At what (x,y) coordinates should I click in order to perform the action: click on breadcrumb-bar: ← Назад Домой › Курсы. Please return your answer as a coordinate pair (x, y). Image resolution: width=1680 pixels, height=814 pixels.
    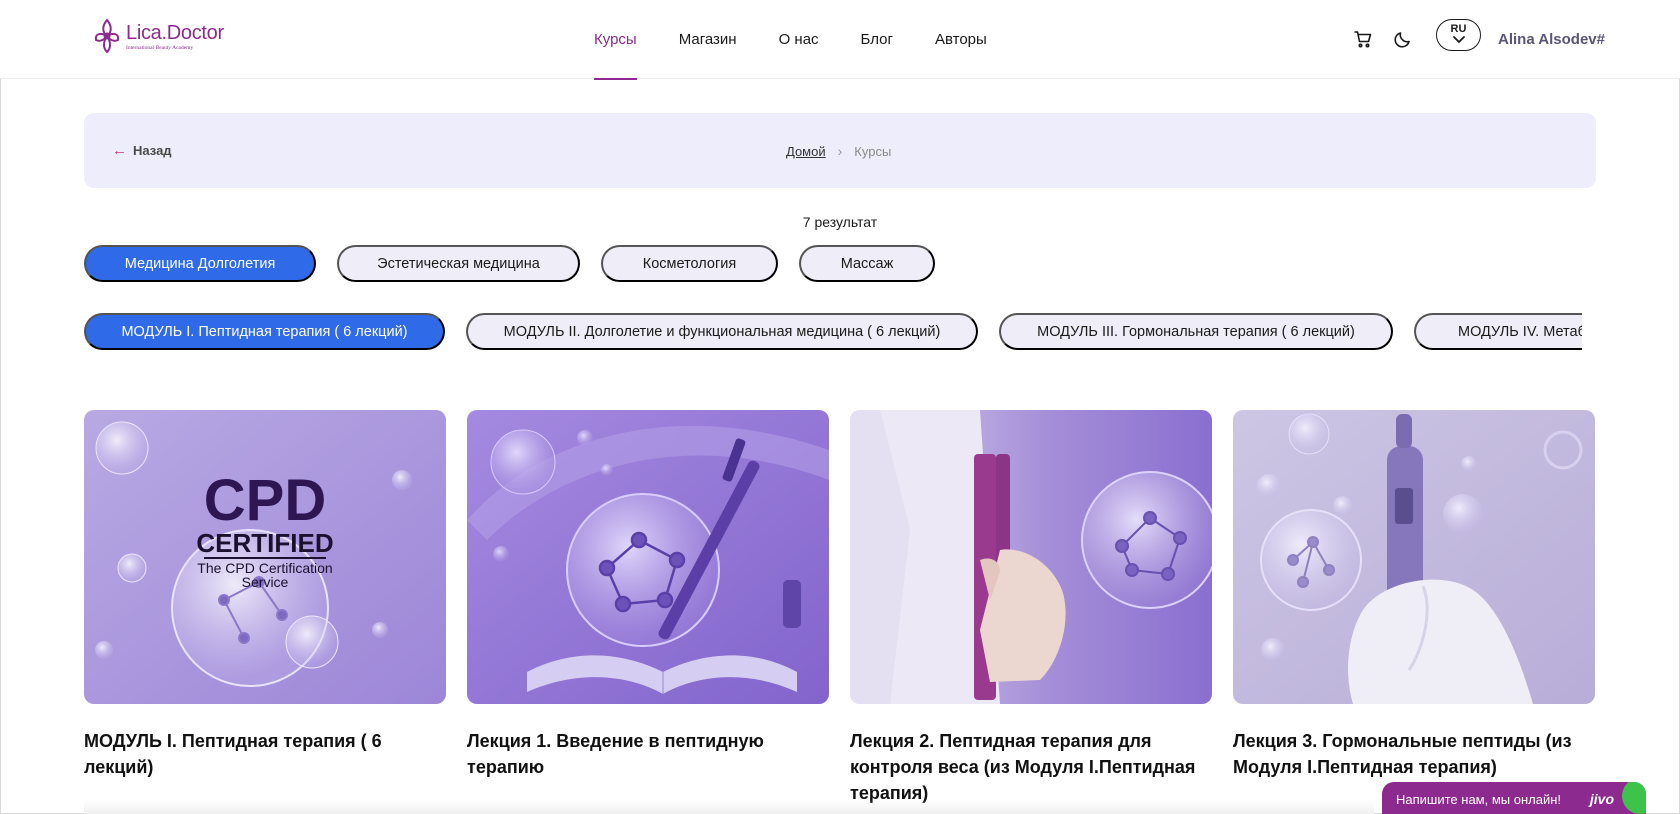
    Looking at the image, I should click on (840, 150).